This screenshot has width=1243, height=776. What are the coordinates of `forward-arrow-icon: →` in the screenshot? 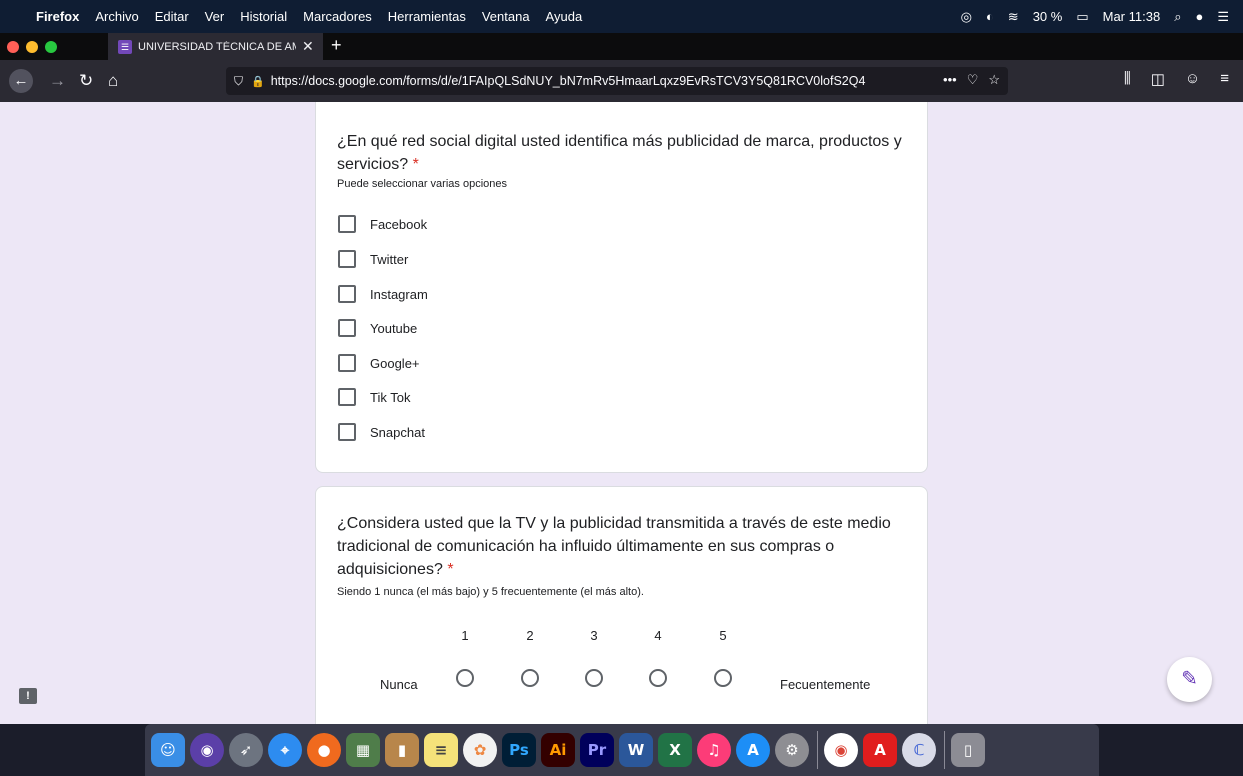 It's located at (57, 81).